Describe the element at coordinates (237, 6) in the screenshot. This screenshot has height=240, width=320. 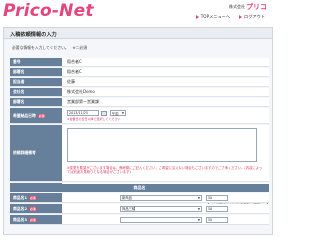
I see `company-prefix: 株式会社` at that location.